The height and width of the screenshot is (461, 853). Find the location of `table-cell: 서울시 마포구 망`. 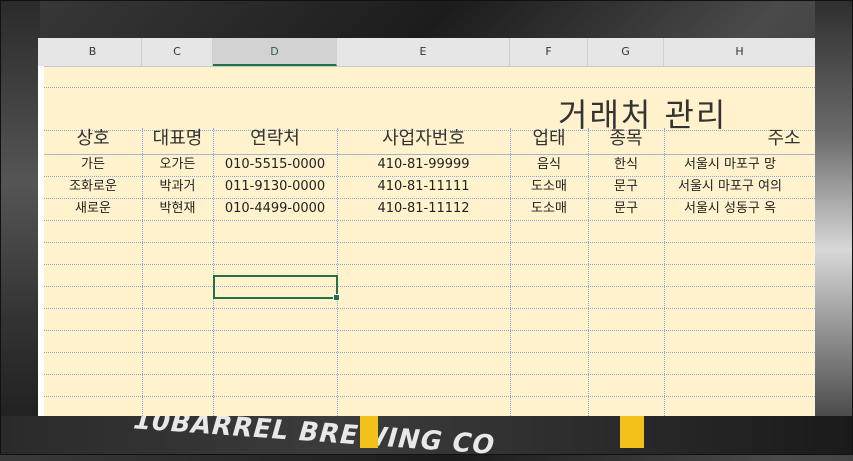

table-cell: 서울시 마포구 망 is located at coordinates (749, 165).